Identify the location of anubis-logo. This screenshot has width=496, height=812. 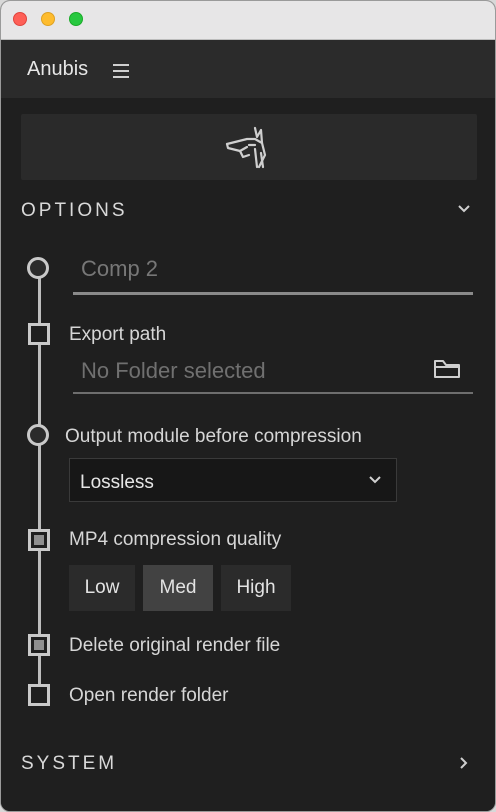
(246, 147).